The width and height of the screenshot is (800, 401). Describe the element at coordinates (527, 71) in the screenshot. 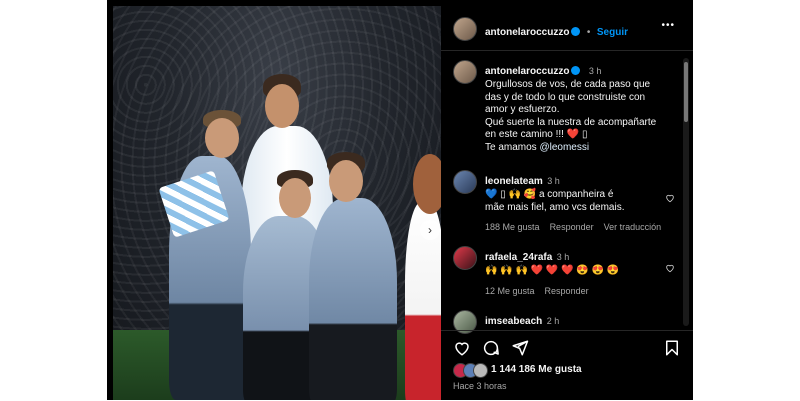

I see `caption-username: antonelaroccuzzo` at that location.